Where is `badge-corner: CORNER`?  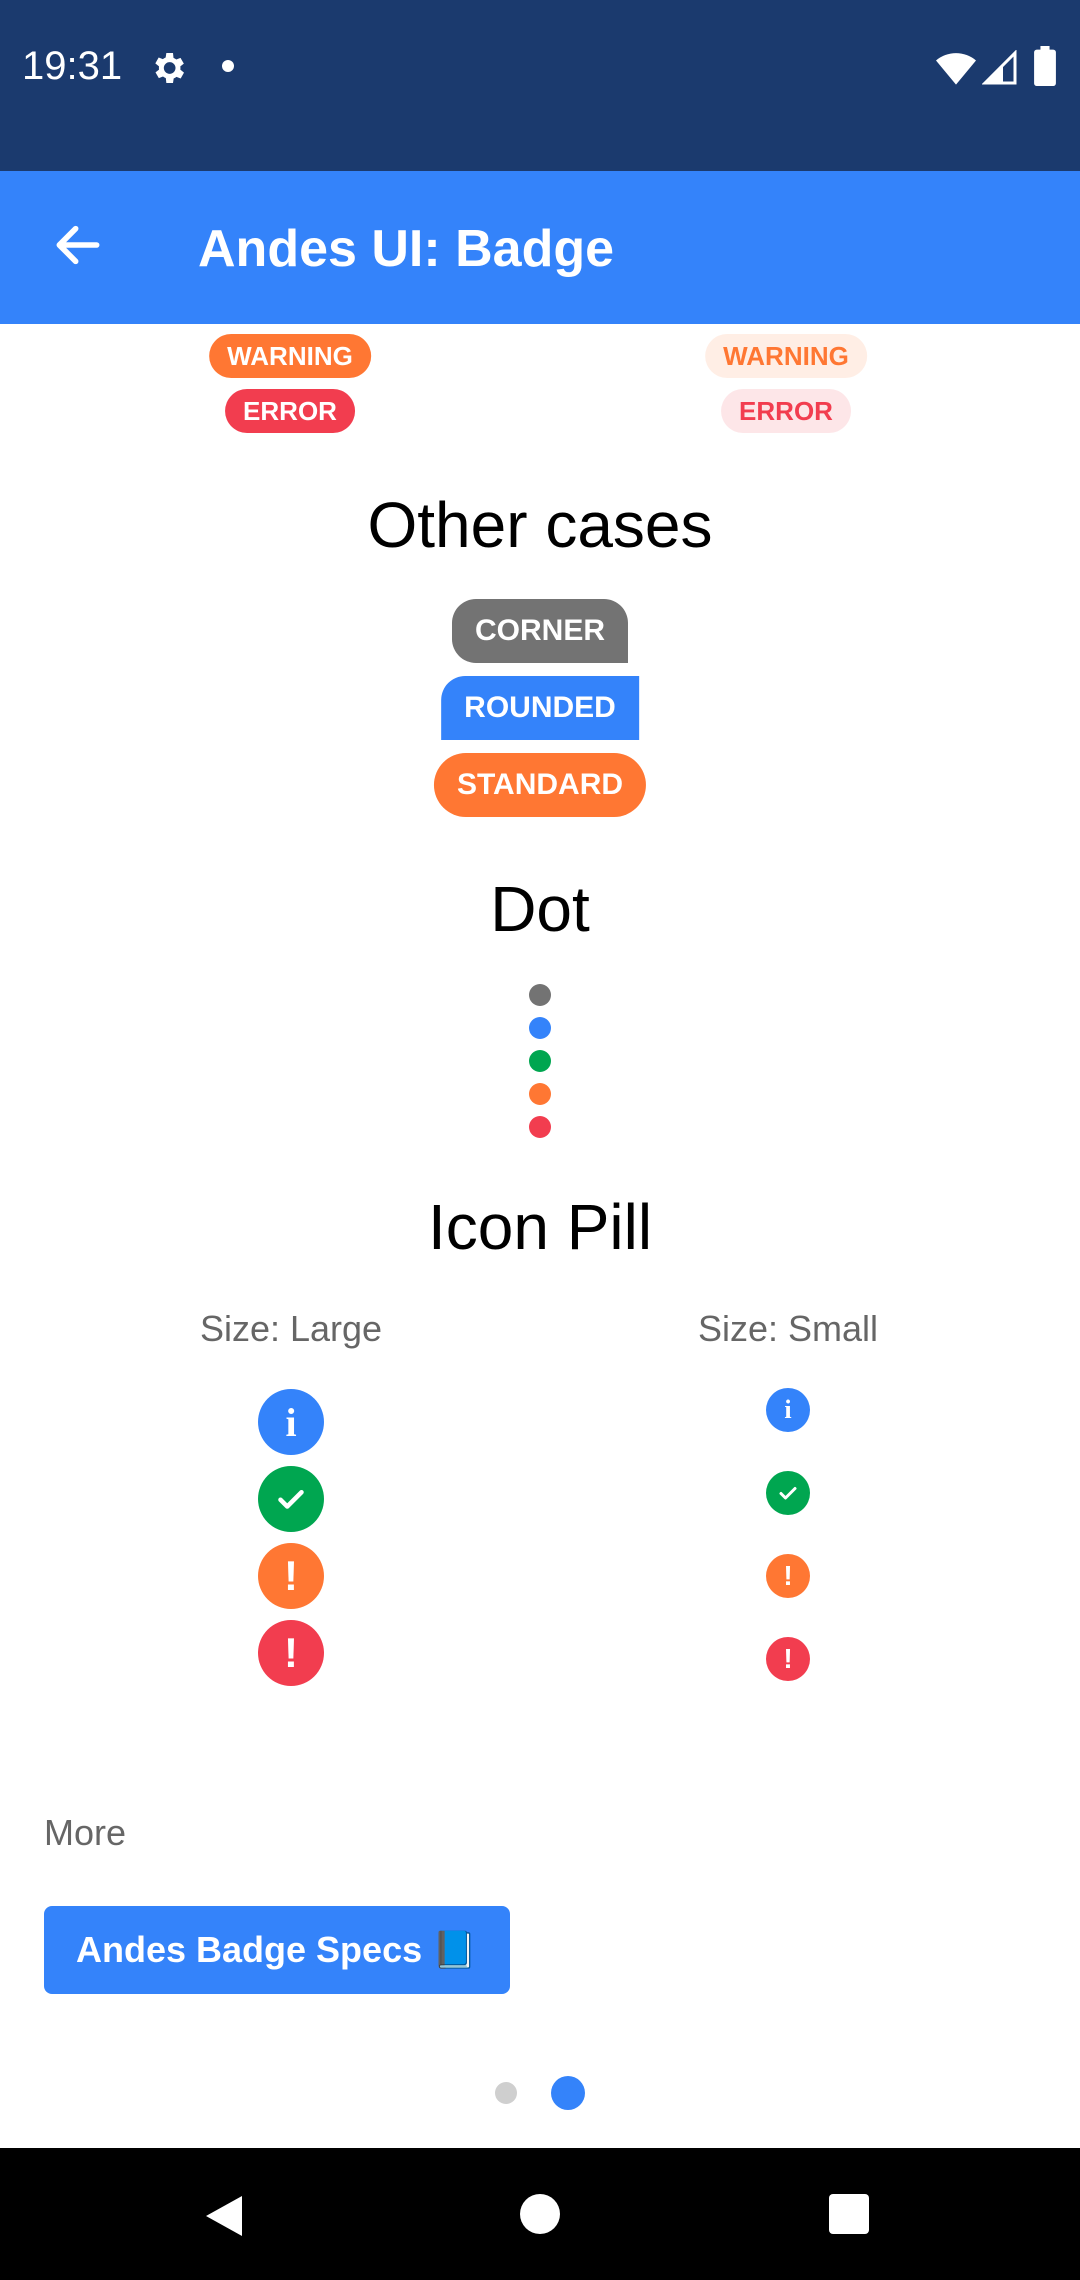
badge-corner: CORNER is located at coordinates (540, 631).